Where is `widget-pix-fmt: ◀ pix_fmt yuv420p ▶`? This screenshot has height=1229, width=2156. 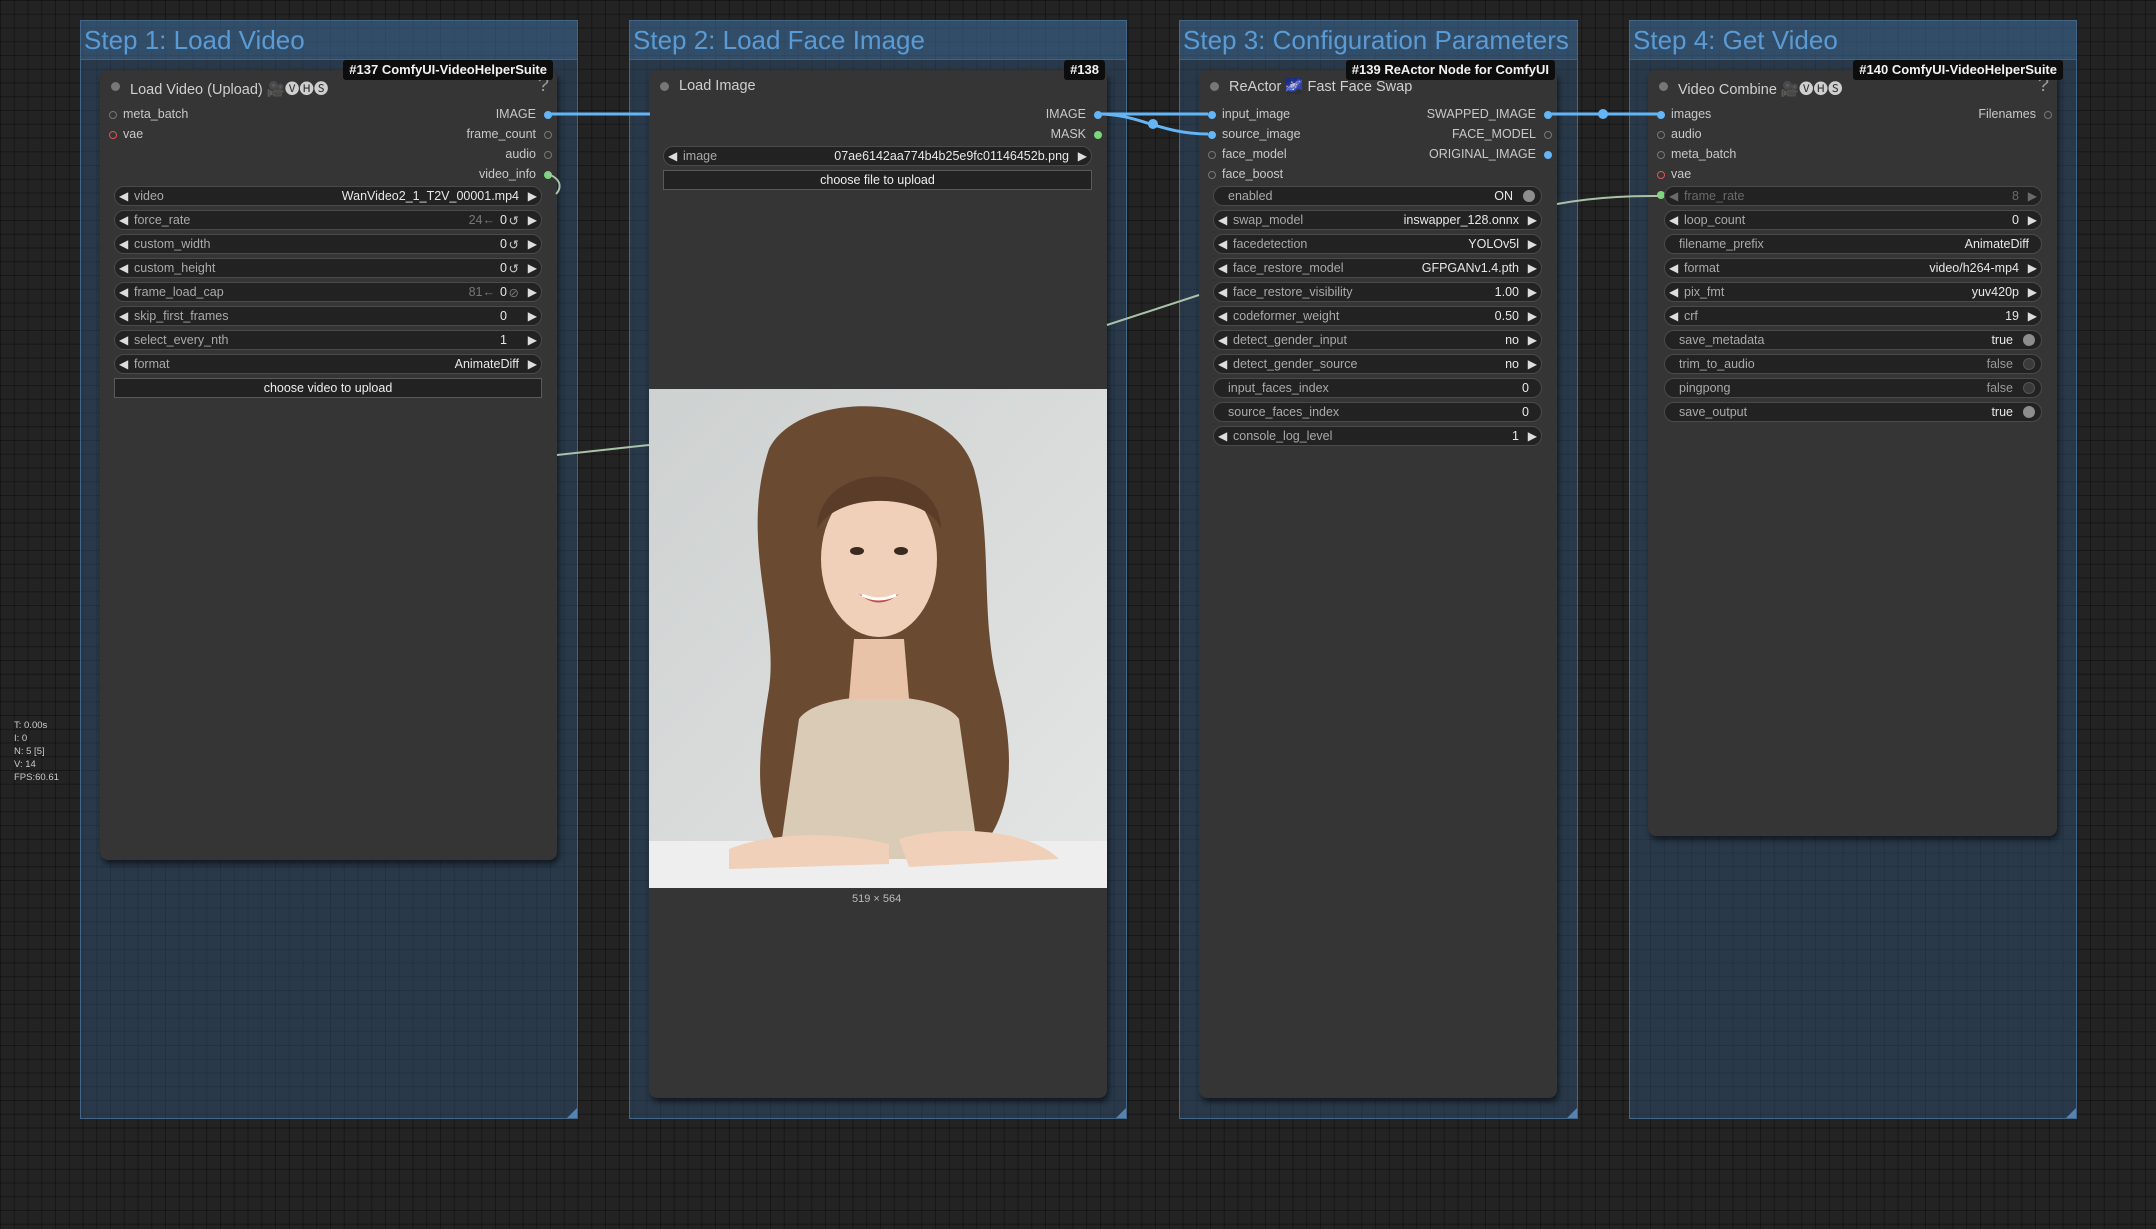
widget-pix-fmt: ◀ pix_fmt yuv420p ▶ is located at coordinates (1853, 292).